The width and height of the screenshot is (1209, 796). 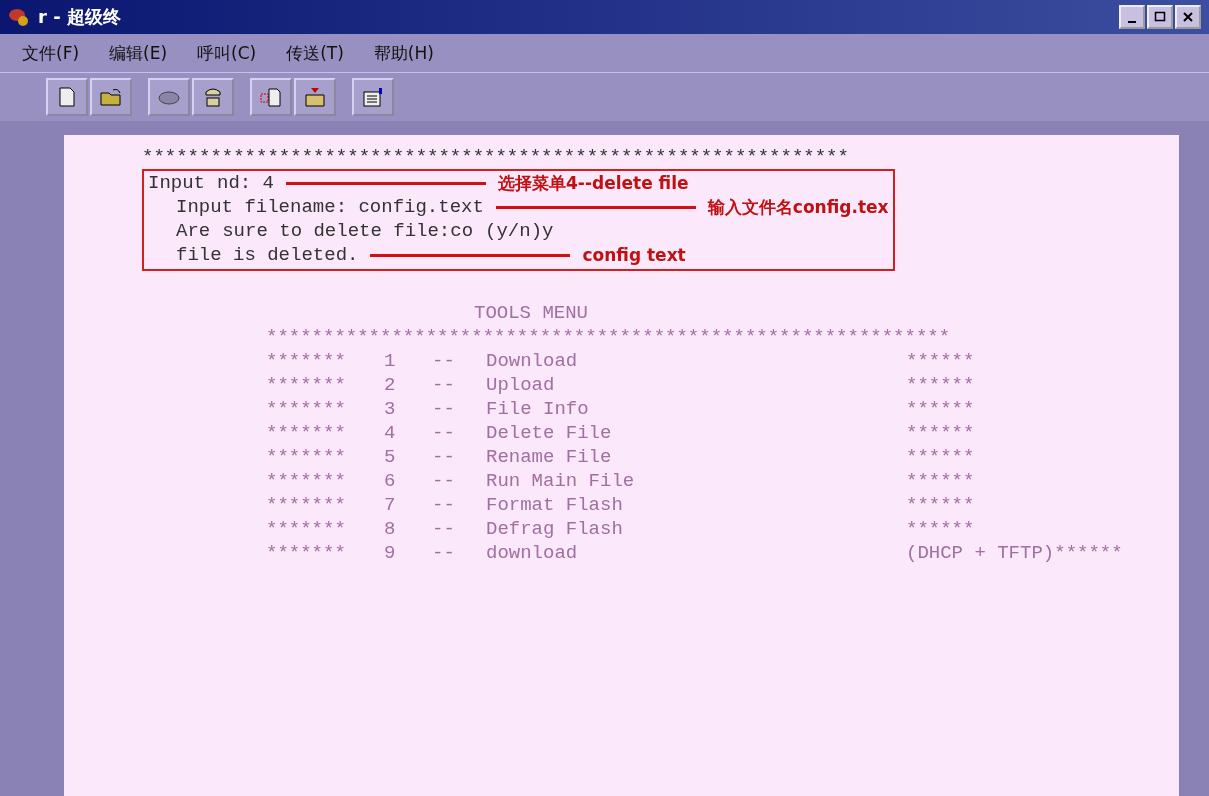 I want to click on annotation-text: 选择菜单4--delete file, so click(x=593, y=183).